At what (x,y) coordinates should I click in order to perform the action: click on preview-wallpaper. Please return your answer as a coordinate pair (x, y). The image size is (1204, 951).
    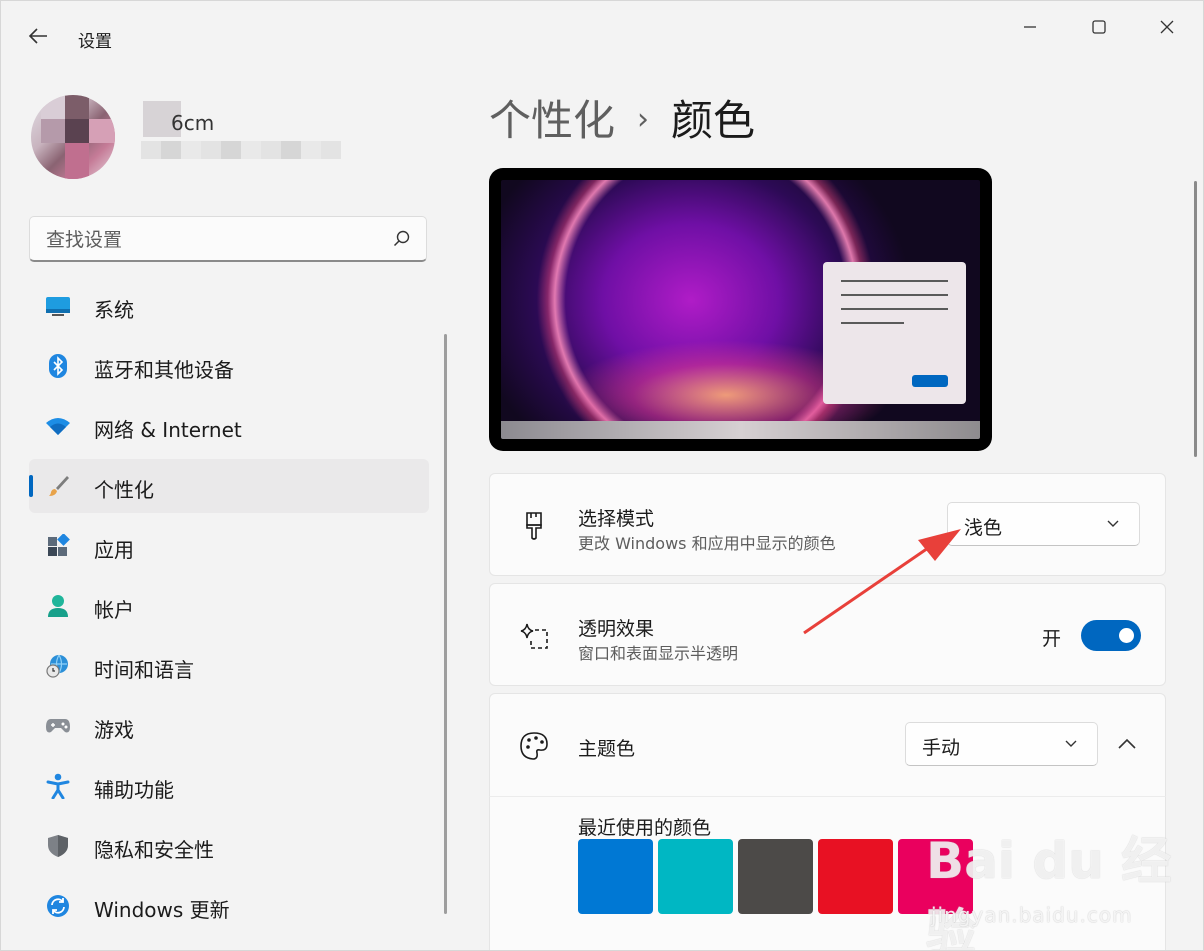
    Looking at the image, I should click on (740, 309).